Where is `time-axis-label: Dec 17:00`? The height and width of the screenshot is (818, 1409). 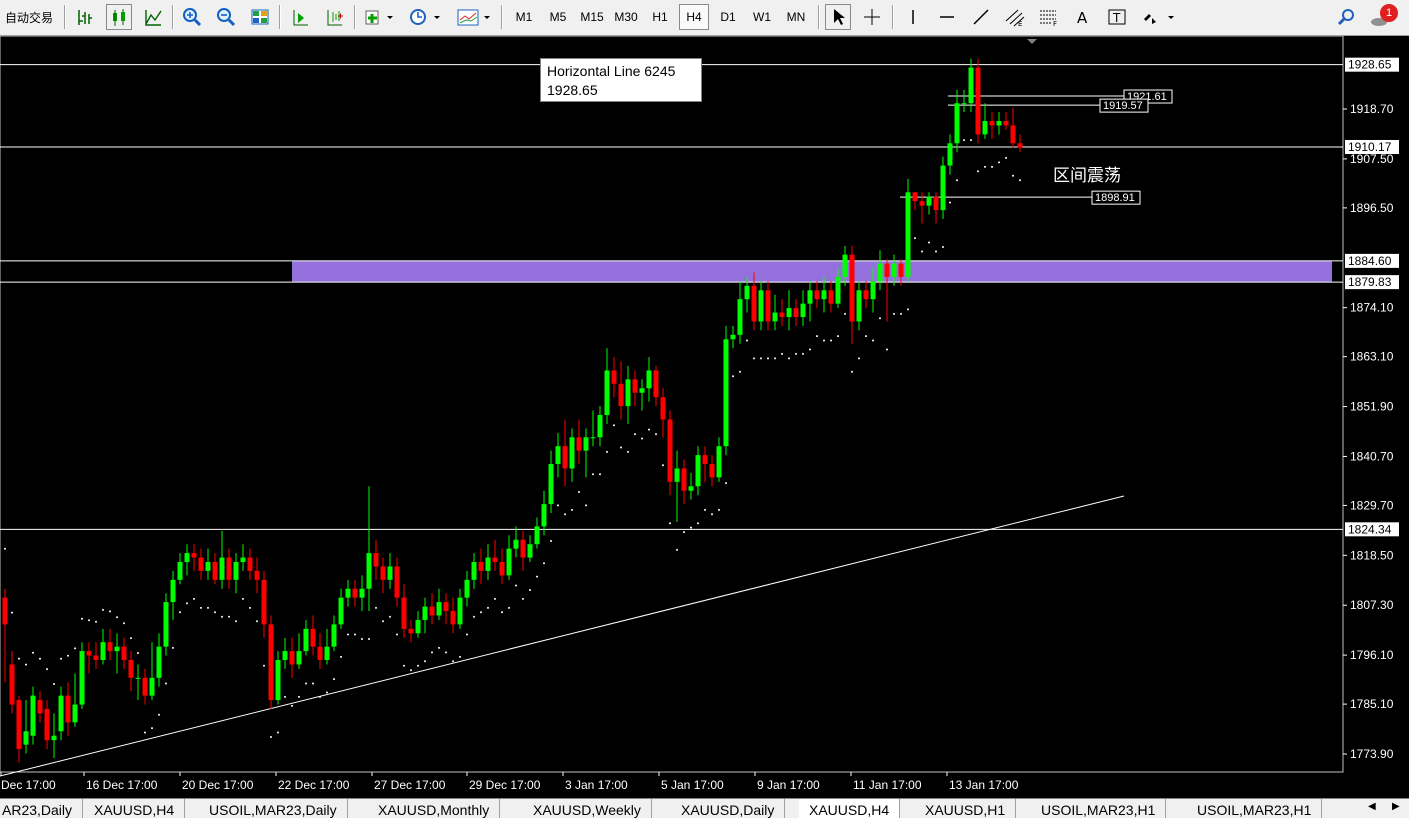
time-axis-label: Dec 17:00 is located at coordinates (28, 785).